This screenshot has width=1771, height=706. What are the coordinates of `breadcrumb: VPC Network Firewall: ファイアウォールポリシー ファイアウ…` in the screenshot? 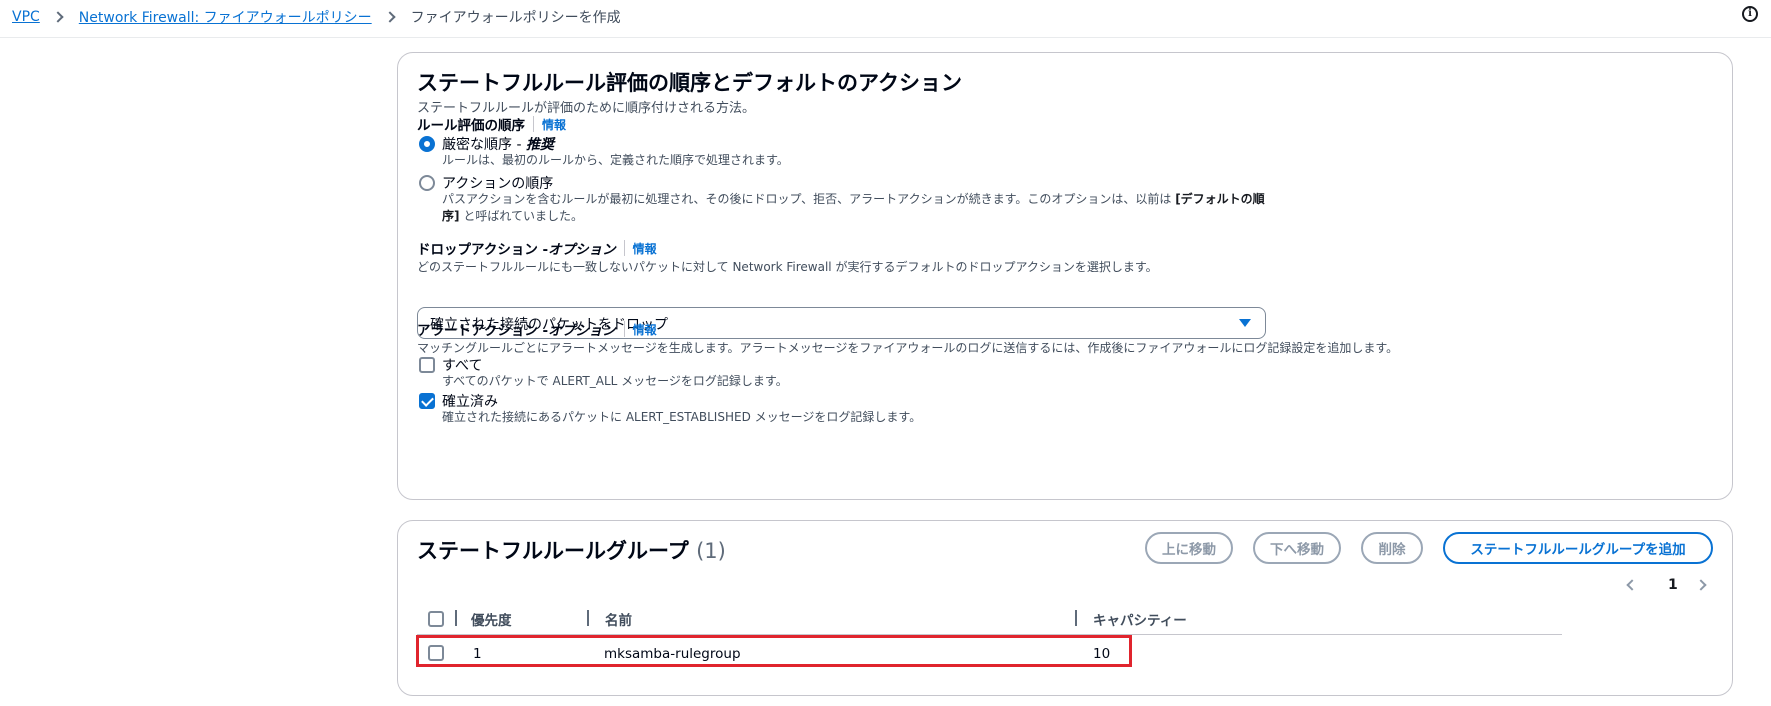 It's located at (316, 17).